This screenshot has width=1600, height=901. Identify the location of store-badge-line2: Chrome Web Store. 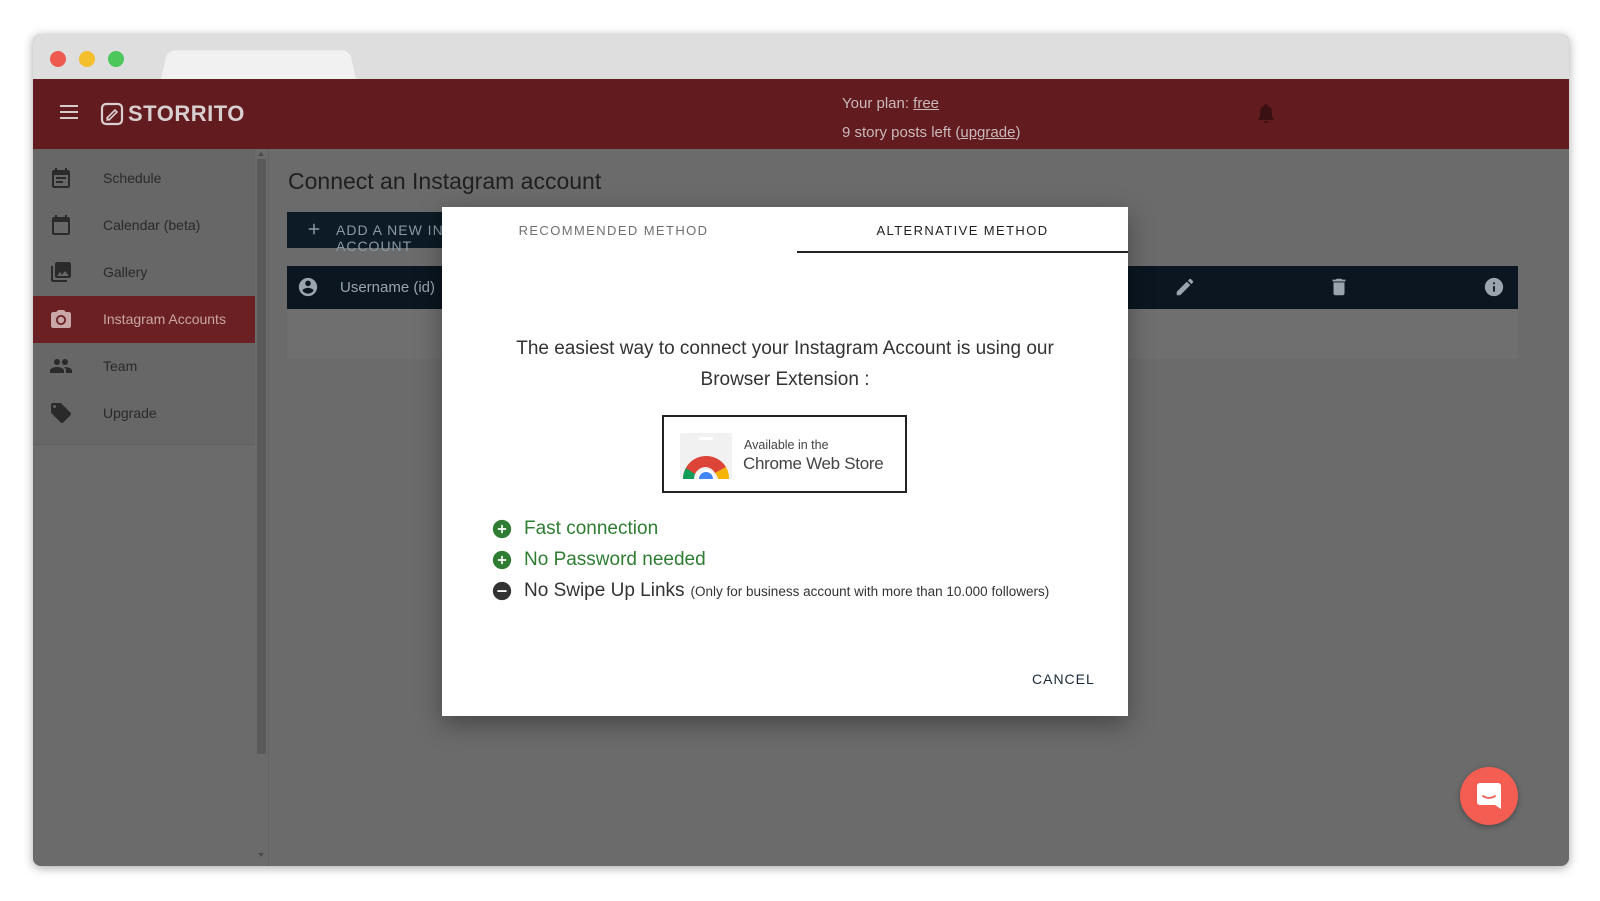
(813, 463).